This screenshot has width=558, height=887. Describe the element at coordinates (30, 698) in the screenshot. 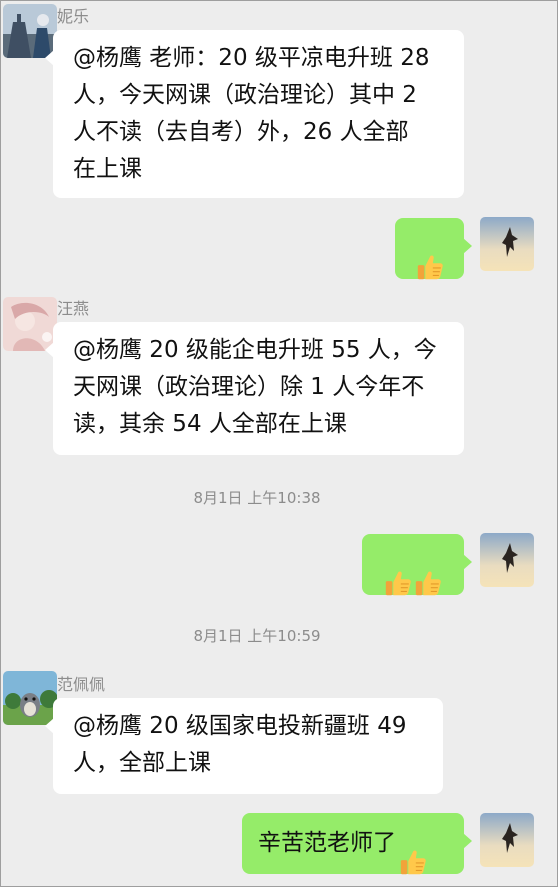

I see `avatar-fanpeipei` at that location.